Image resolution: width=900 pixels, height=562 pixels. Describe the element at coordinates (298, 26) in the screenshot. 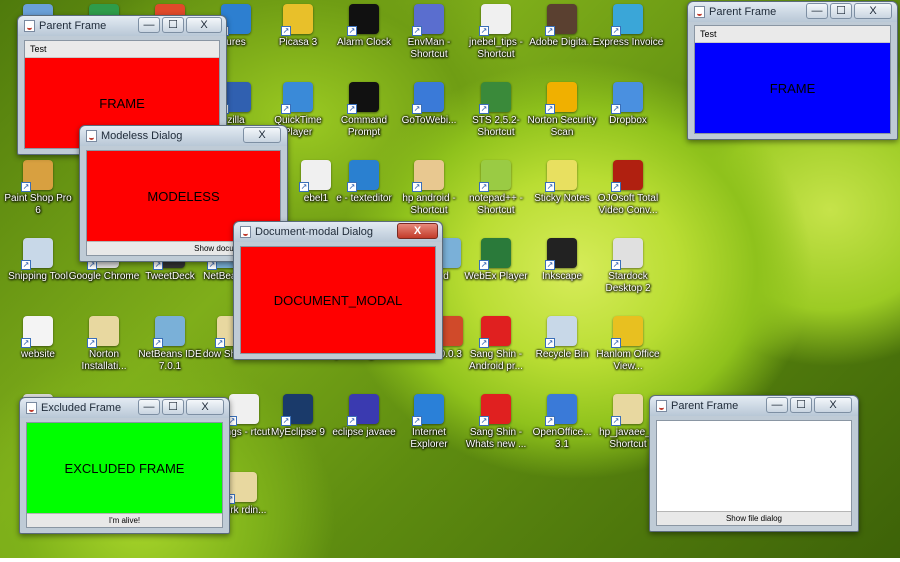

I see `desktop-icon: ↗ Picasa 3` at that location.